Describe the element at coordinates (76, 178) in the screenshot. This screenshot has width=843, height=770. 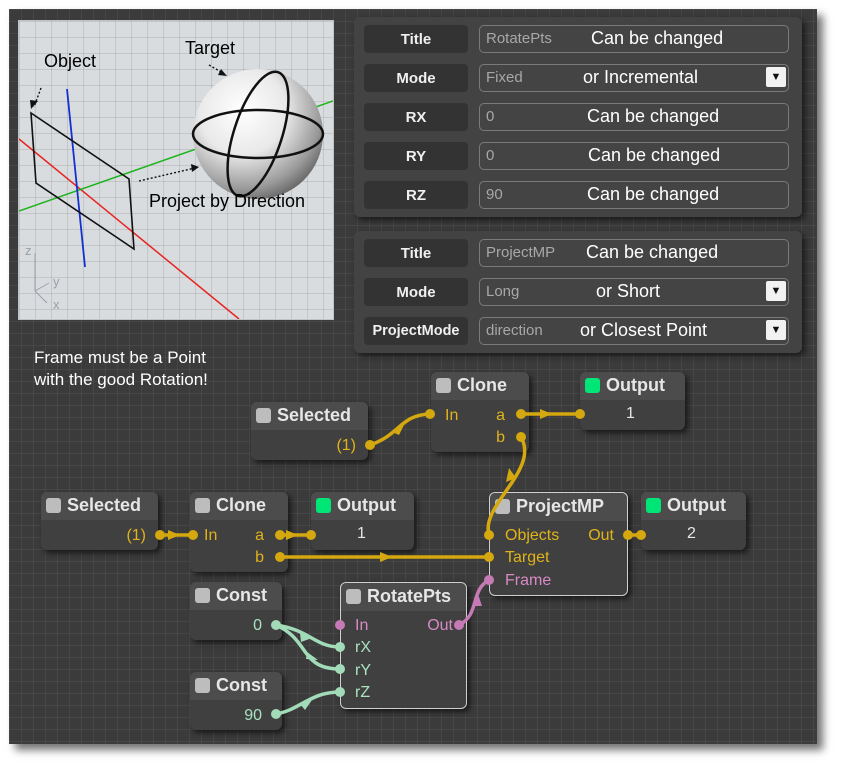
I see `z-axis-line` at that location.